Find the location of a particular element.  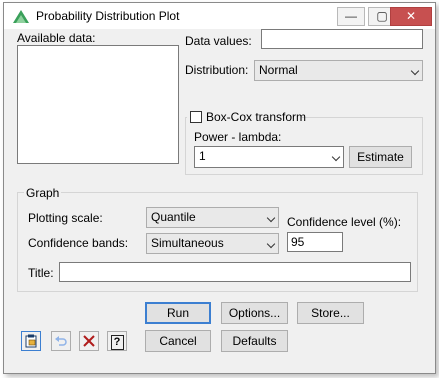

power-lambda-label: Power - lambda: is located at coordinates (238, 137).